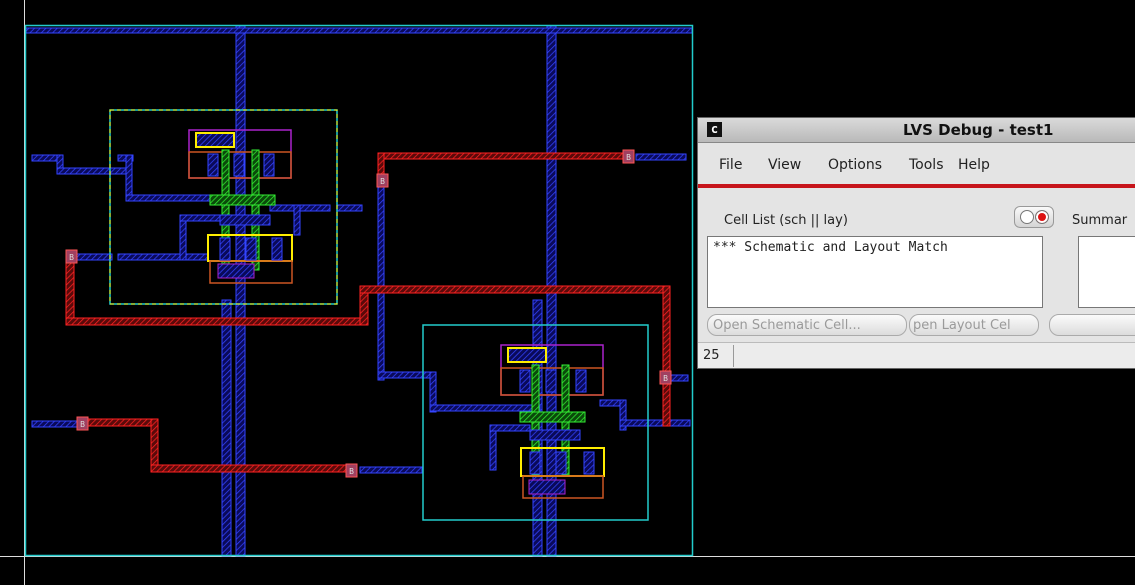  I want to click on status-divider, so click(733, 356).